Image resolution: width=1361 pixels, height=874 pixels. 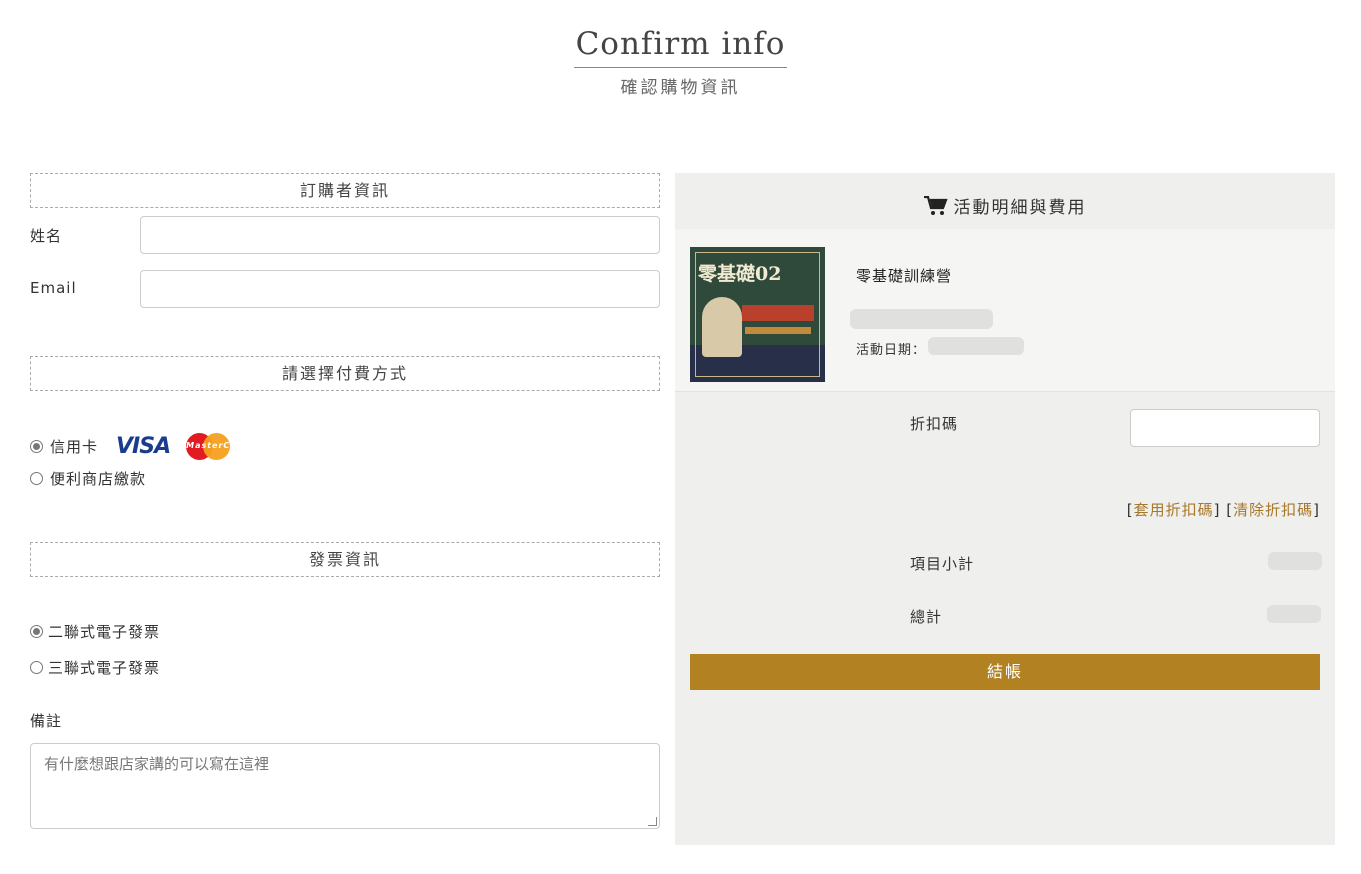 I want to click on resize-handle-icon, so click(x=652, y=821).